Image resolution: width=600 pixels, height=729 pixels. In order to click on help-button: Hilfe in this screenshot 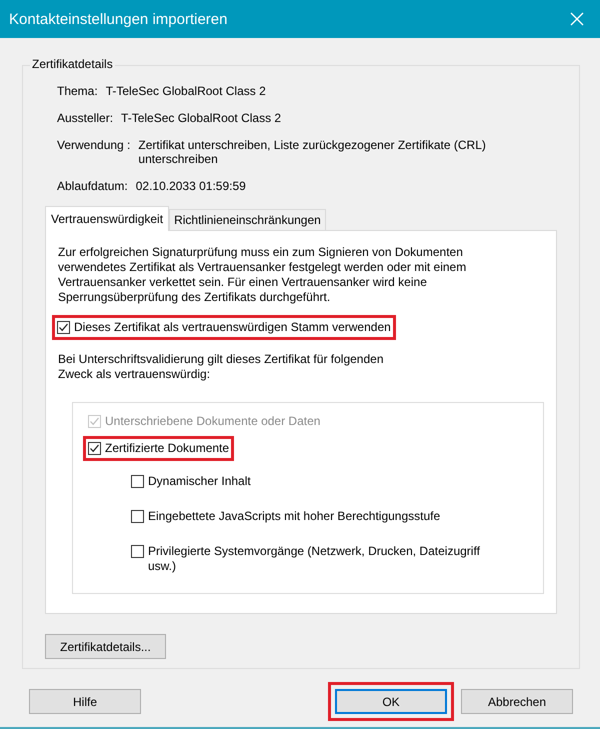, I will do `click(85, 701)`.